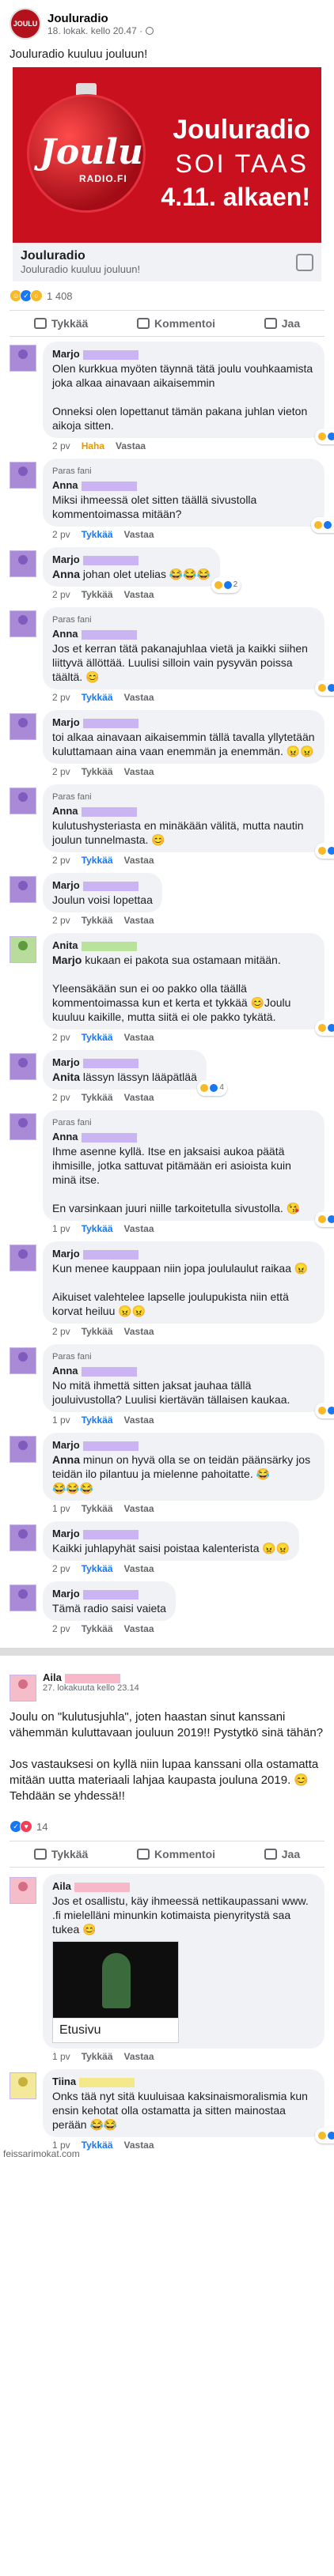 This screenshot has height=2576, width=334. What do you see at coordinates (67, 960) in the screenshot?
I see `mention-tag: Marjo` at bounding box center [67, 960].